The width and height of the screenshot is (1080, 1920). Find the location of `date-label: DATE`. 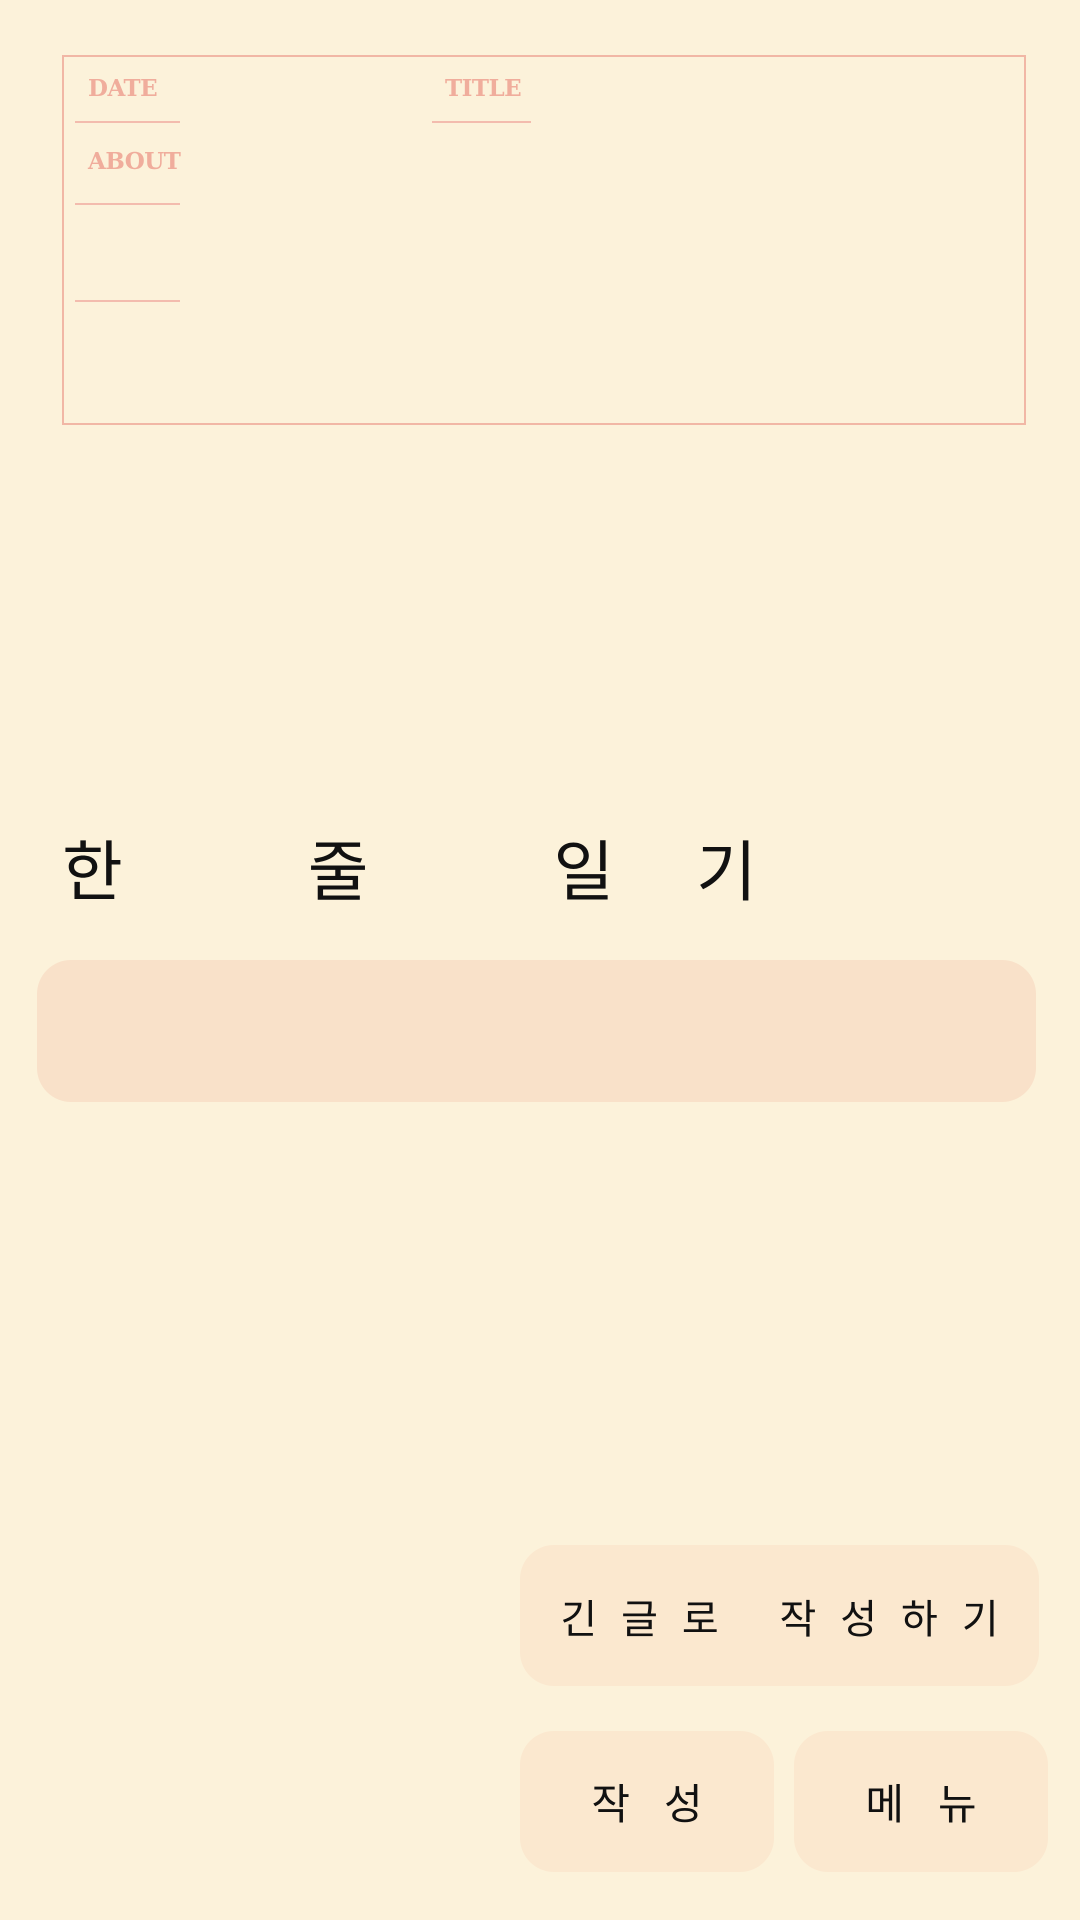

date-label: DATE is located at coordinates (123, 88).